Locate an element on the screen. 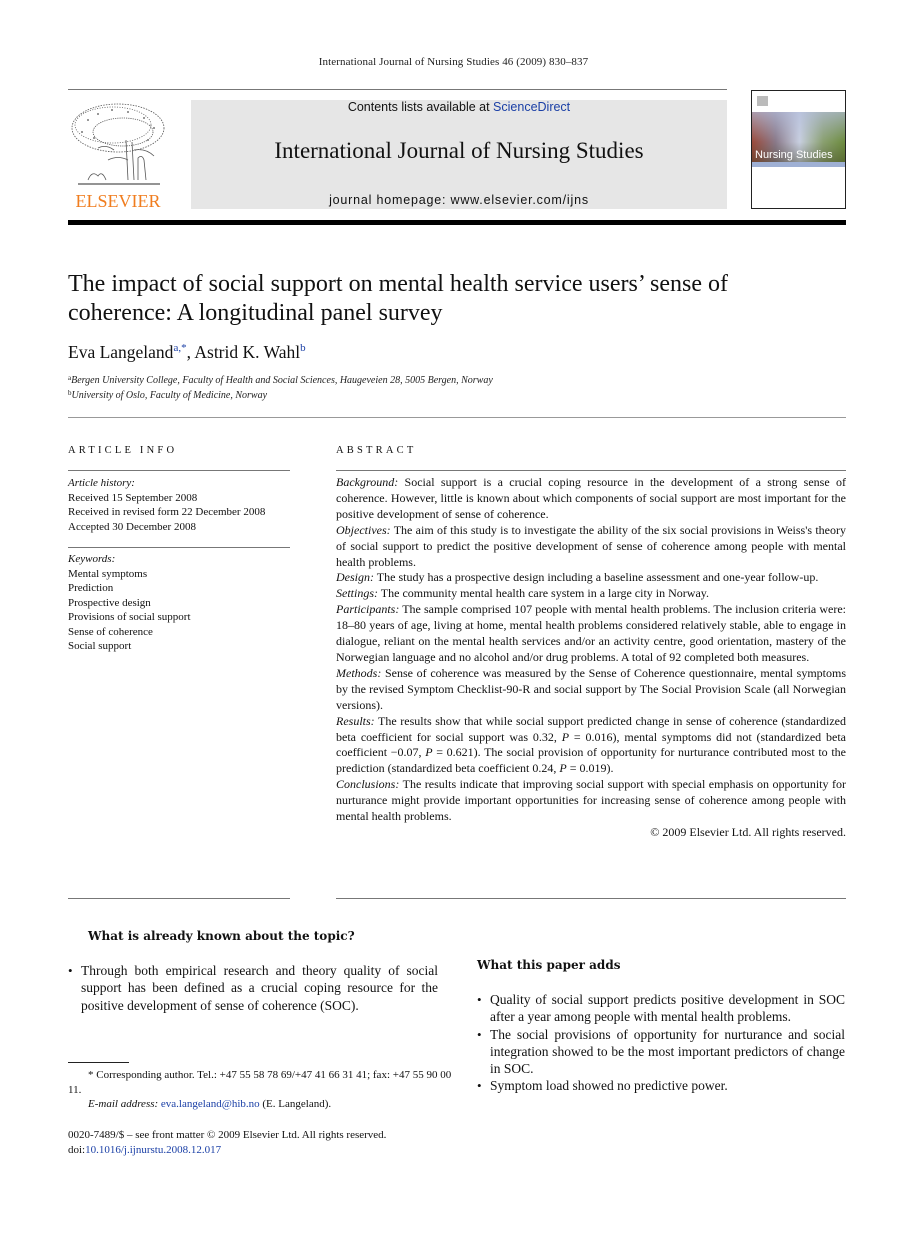 The height and width of the screenshot is (1238, 907). journal-cover-thumbnail: Nursing Studies is located at coordinates (798, 149).